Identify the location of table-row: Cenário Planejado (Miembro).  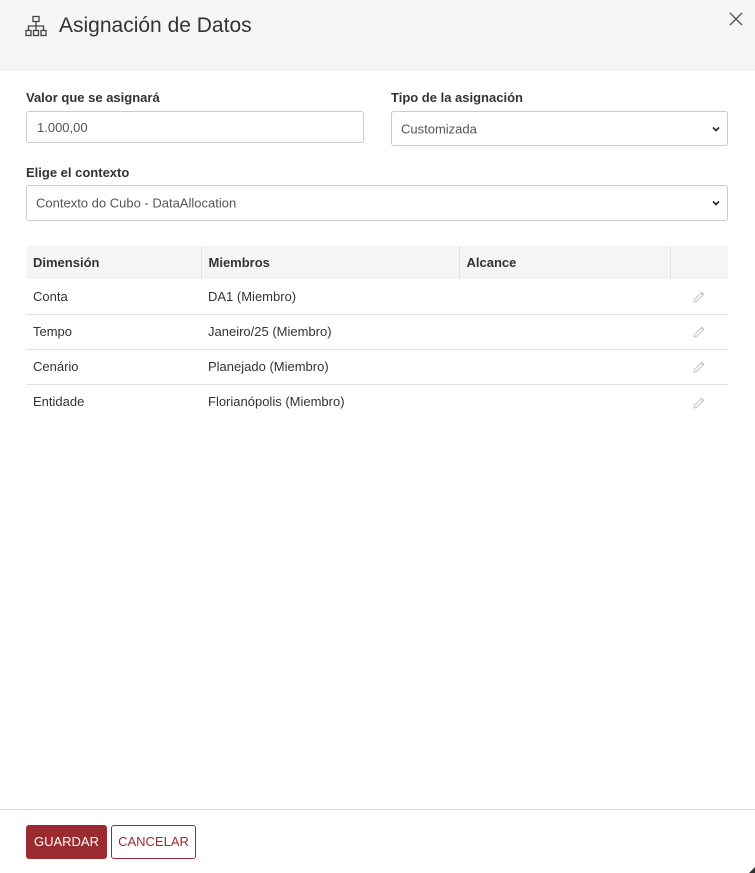
(377, 367).